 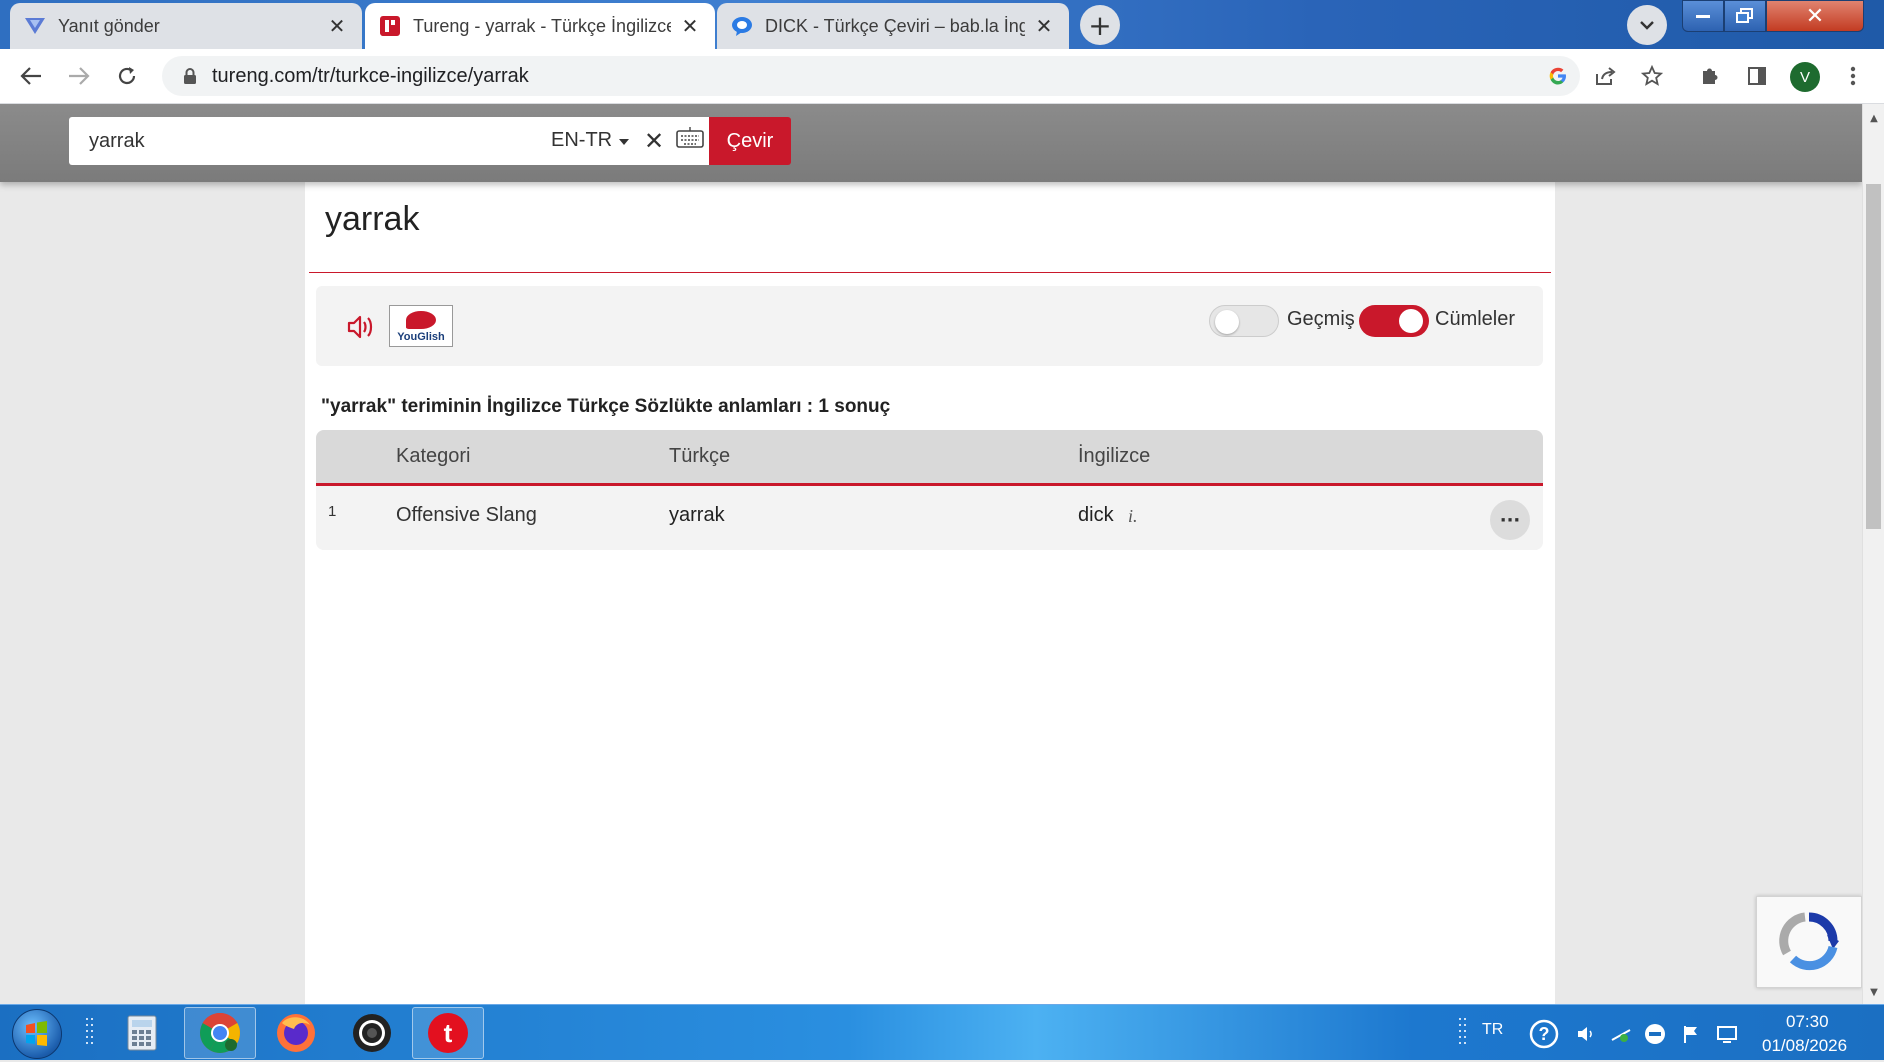 What do you see at coordinates (742, 26) in the screenshot?
I see `babla-icon` at bounding box center [742, 26].